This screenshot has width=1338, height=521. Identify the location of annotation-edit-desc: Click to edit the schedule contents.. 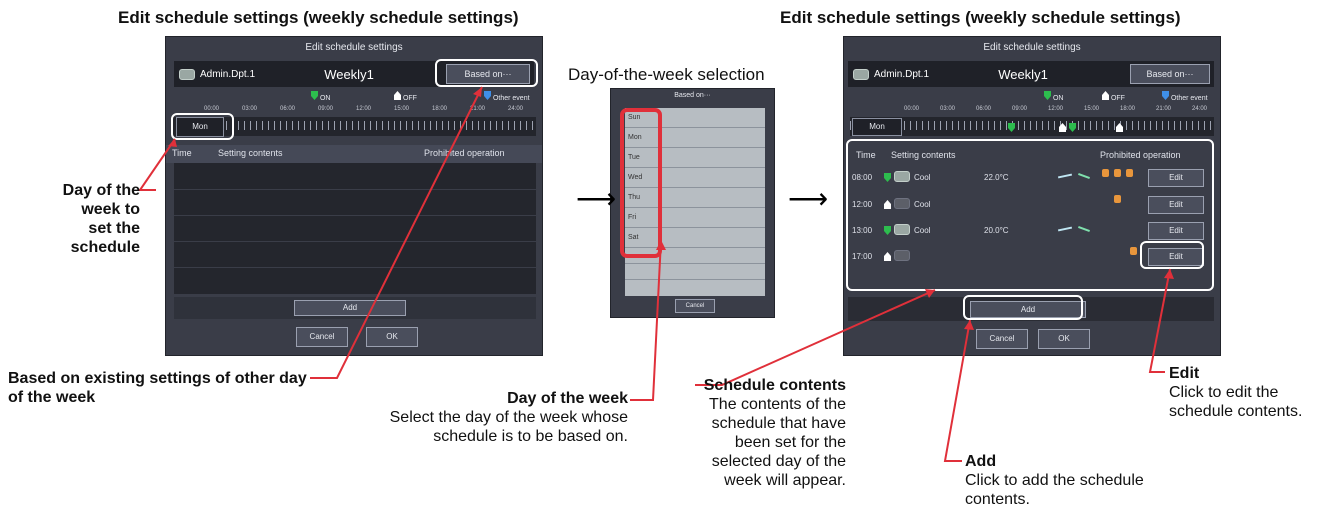
(1236, 402).